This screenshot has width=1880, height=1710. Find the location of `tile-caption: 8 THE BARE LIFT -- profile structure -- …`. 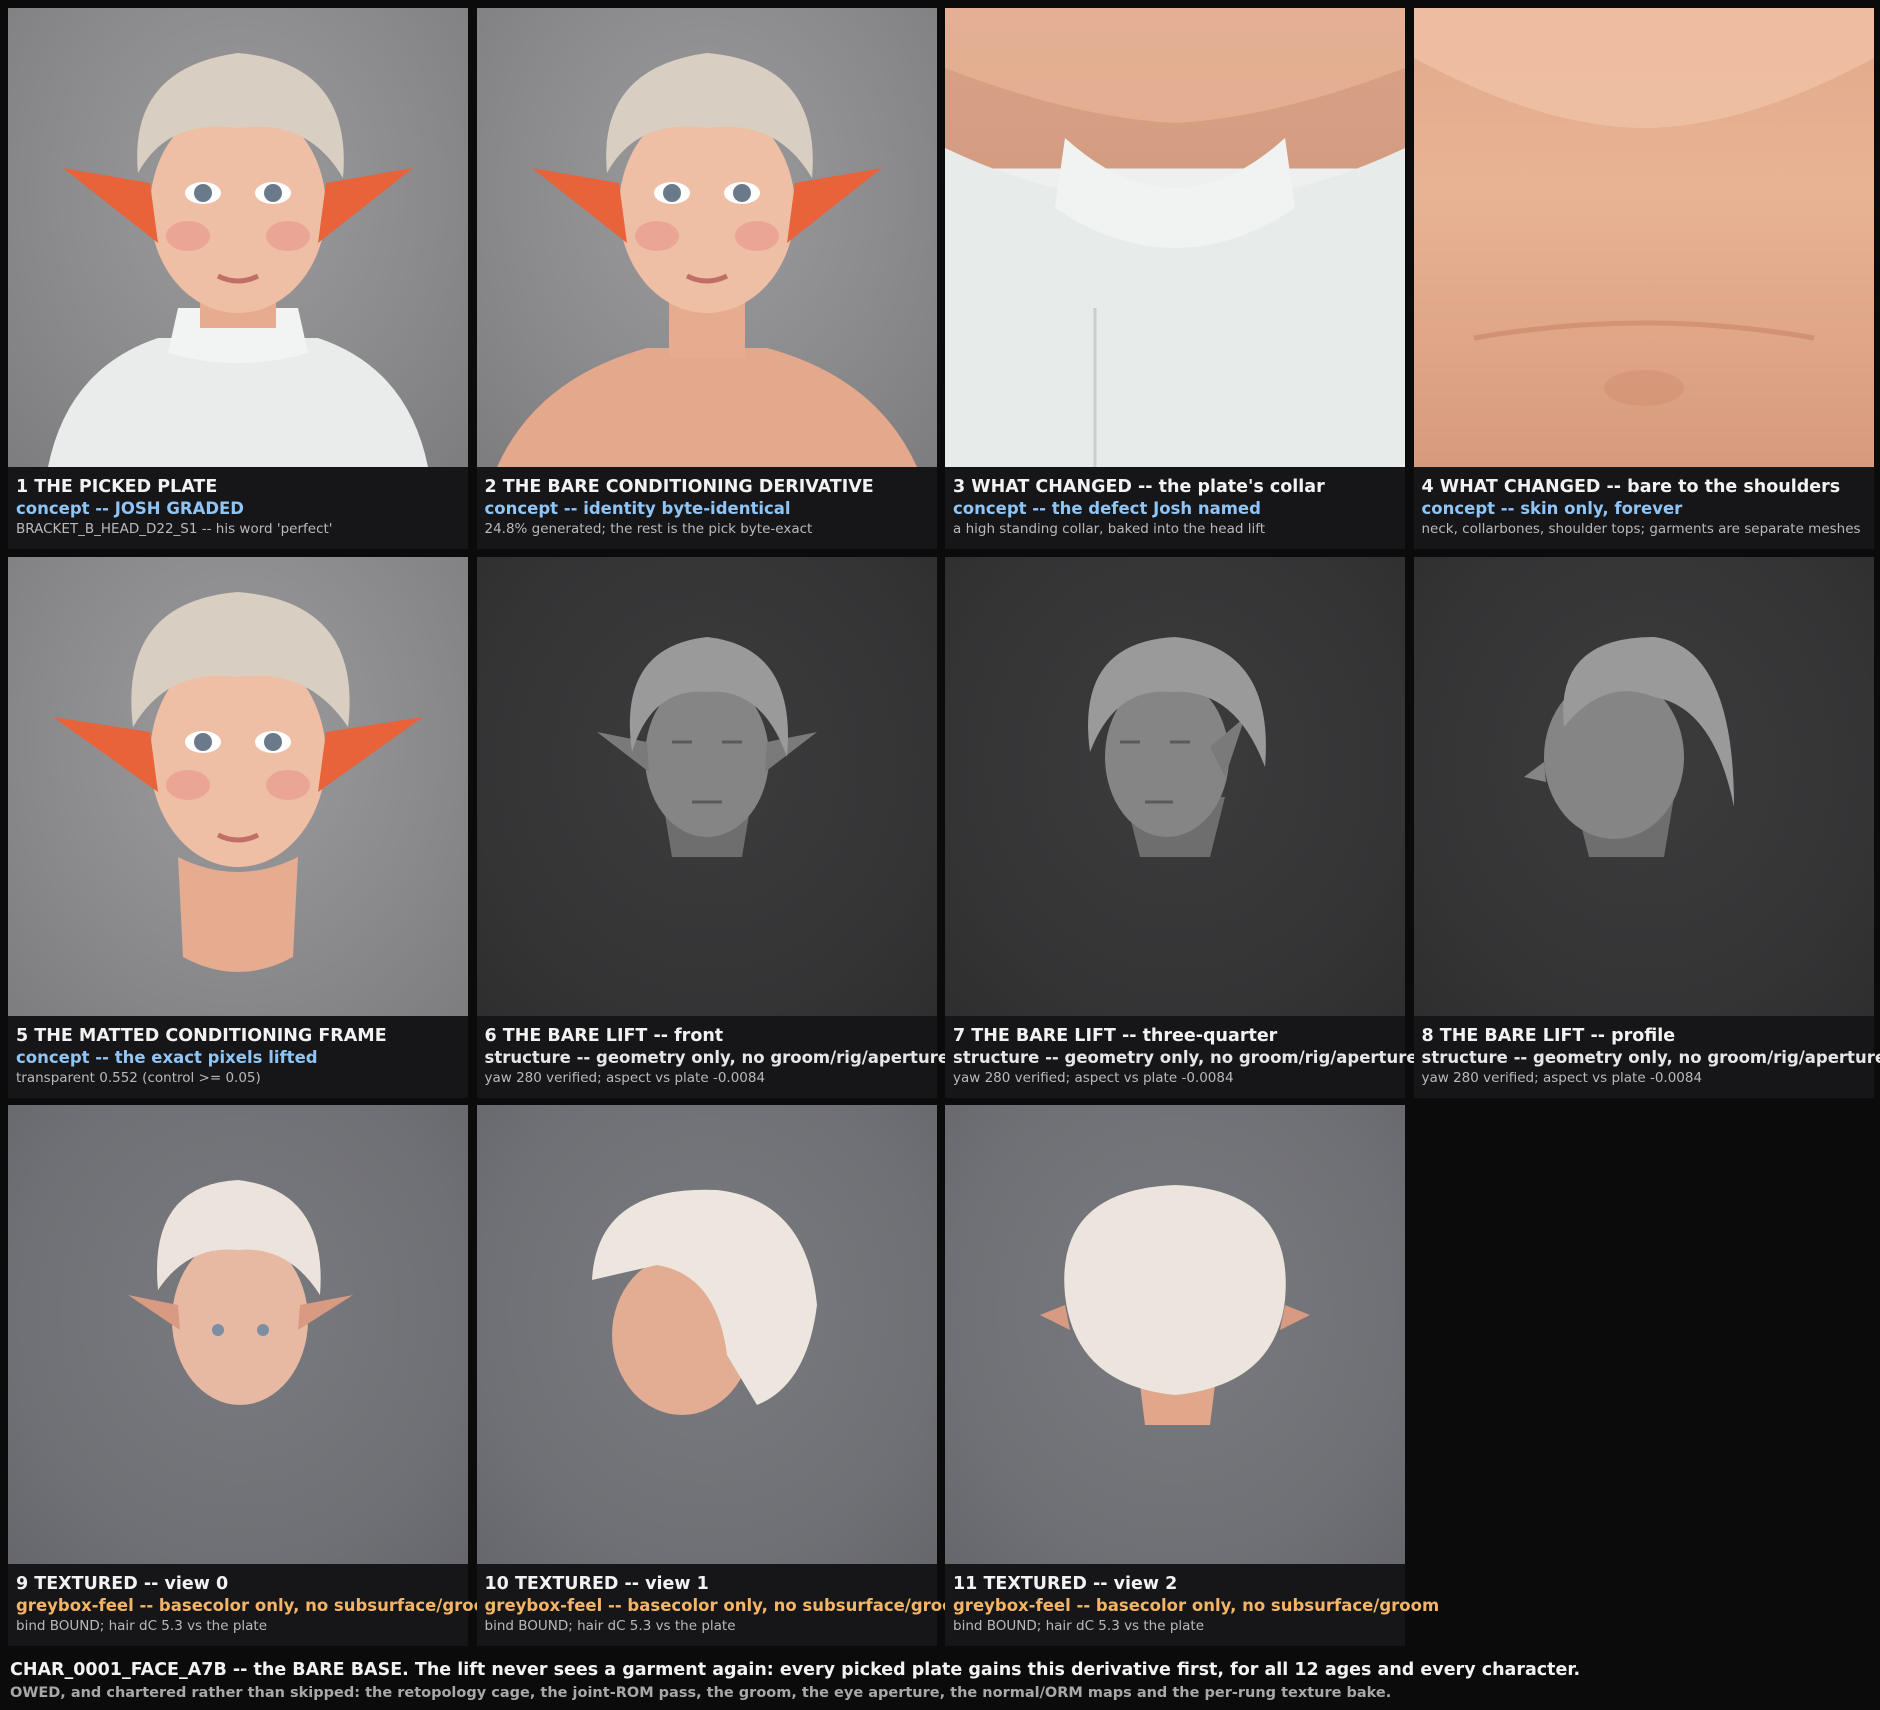

tile-caption: 8 THE BARE LIFT -- profile structure -- … is located at coordinates (1646, 1056).